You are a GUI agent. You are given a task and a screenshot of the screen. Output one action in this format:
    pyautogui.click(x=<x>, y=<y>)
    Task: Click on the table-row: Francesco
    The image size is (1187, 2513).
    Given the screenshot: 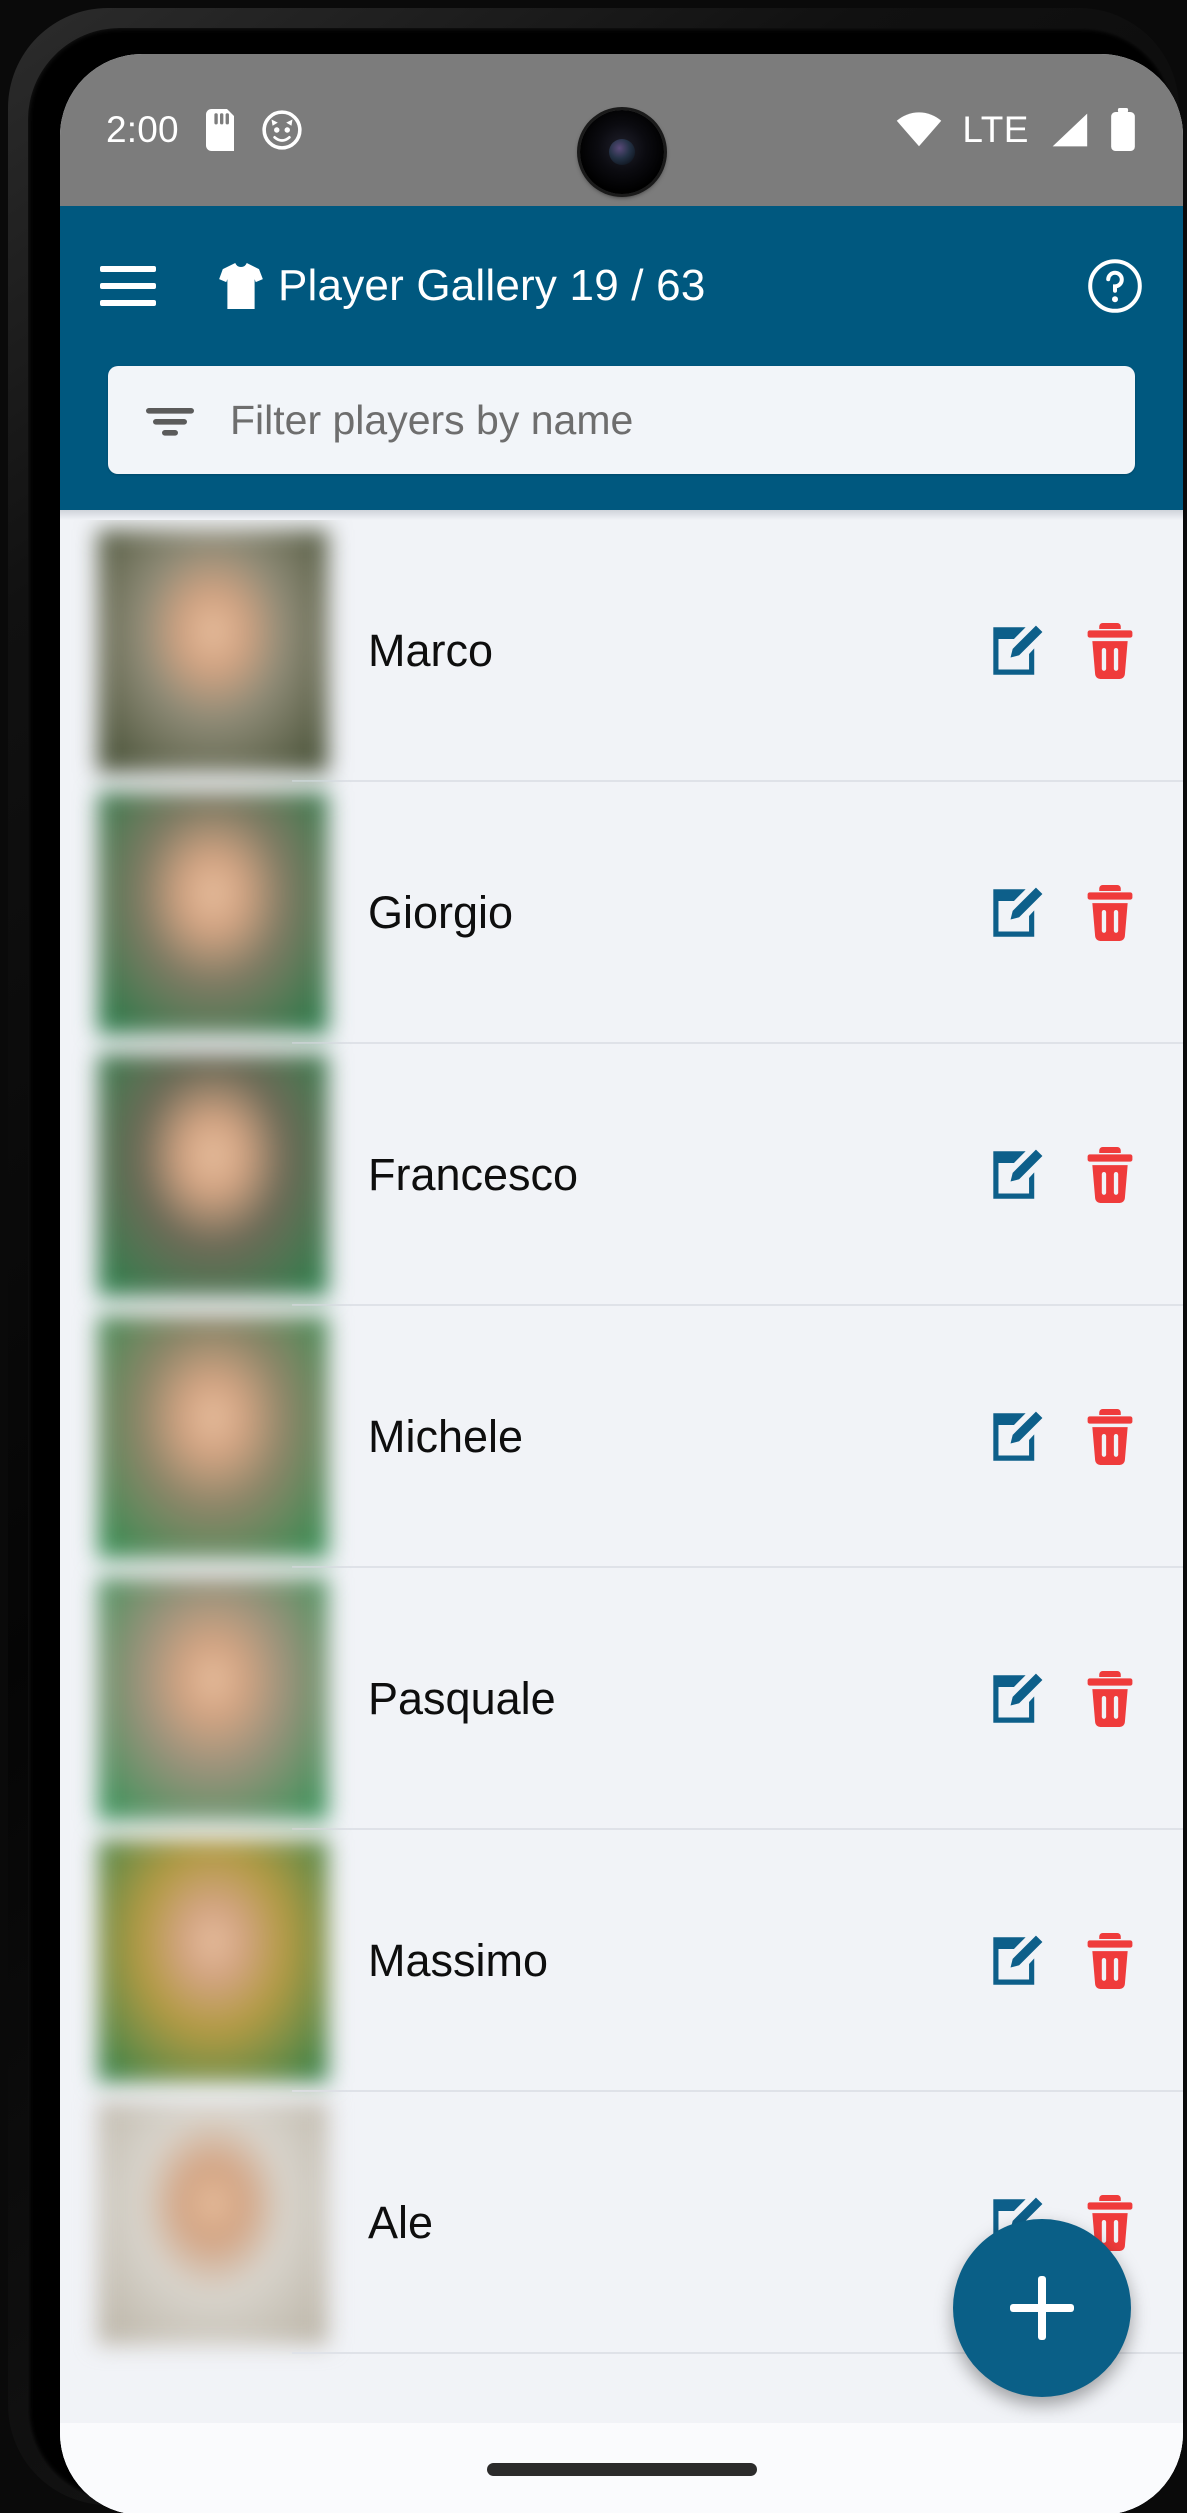 What is the action you would take?
    pyautogui.click(x=621, y=1175)
    